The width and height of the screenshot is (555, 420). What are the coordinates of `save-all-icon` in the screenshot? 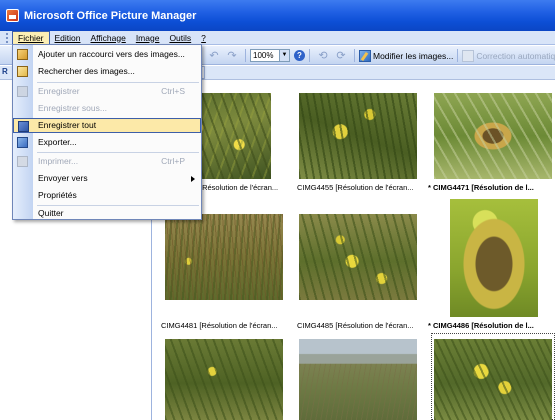 It's located at (23, 126).